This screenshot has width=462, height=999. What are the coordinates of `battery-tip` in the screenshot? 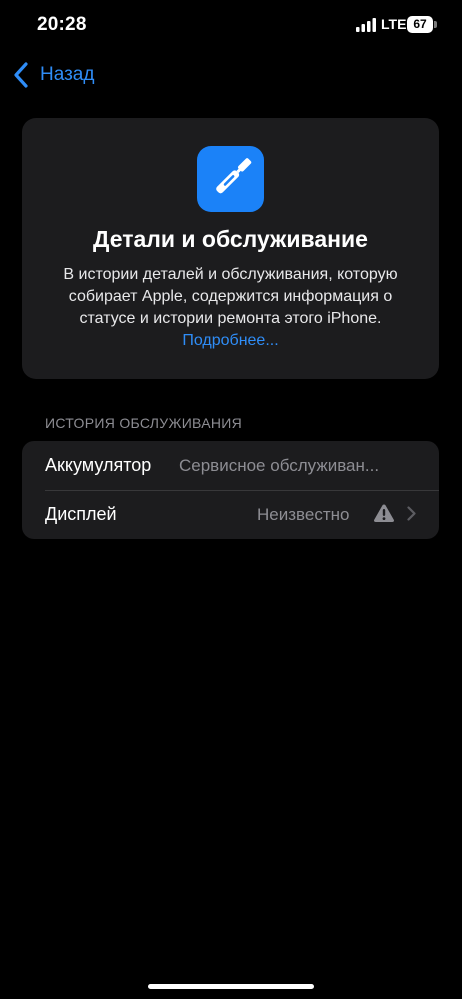 It's located at (435, 24).